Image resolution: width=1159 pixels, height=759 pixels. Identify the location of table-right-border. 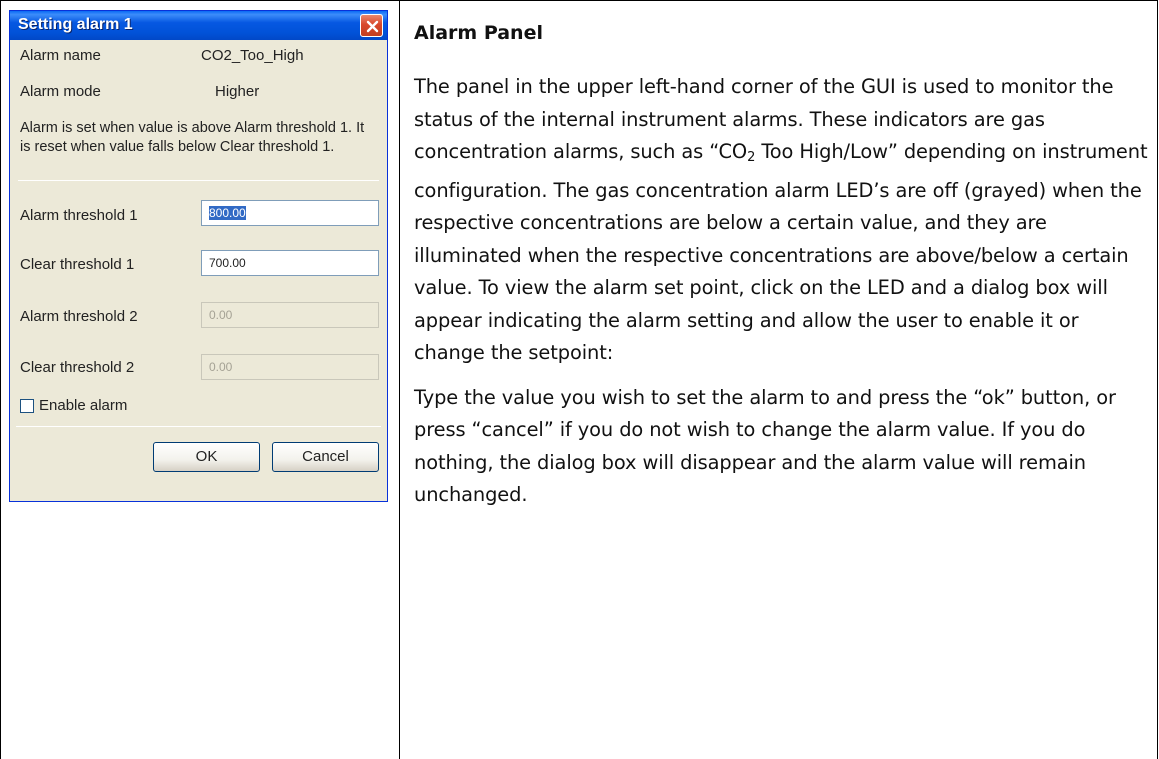
(1157, 379).